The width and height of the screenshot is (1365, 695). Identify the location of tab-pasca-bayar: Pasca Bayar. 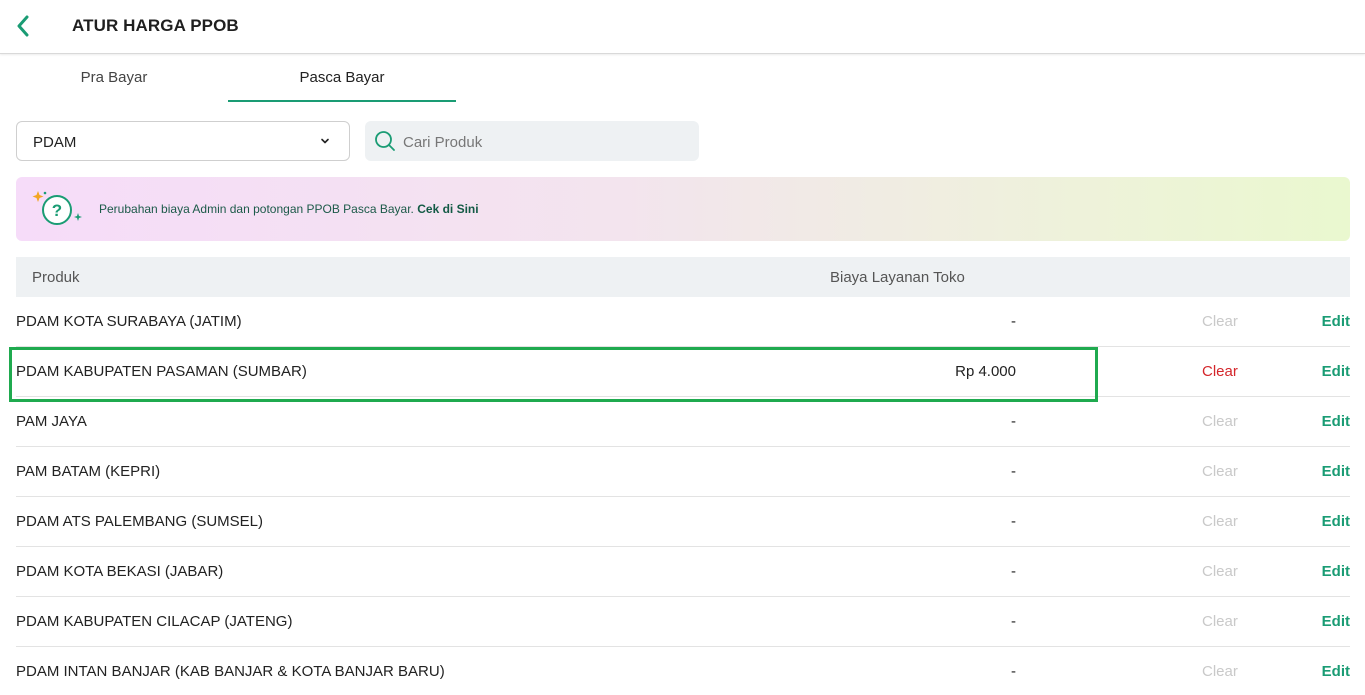
(342, 78).